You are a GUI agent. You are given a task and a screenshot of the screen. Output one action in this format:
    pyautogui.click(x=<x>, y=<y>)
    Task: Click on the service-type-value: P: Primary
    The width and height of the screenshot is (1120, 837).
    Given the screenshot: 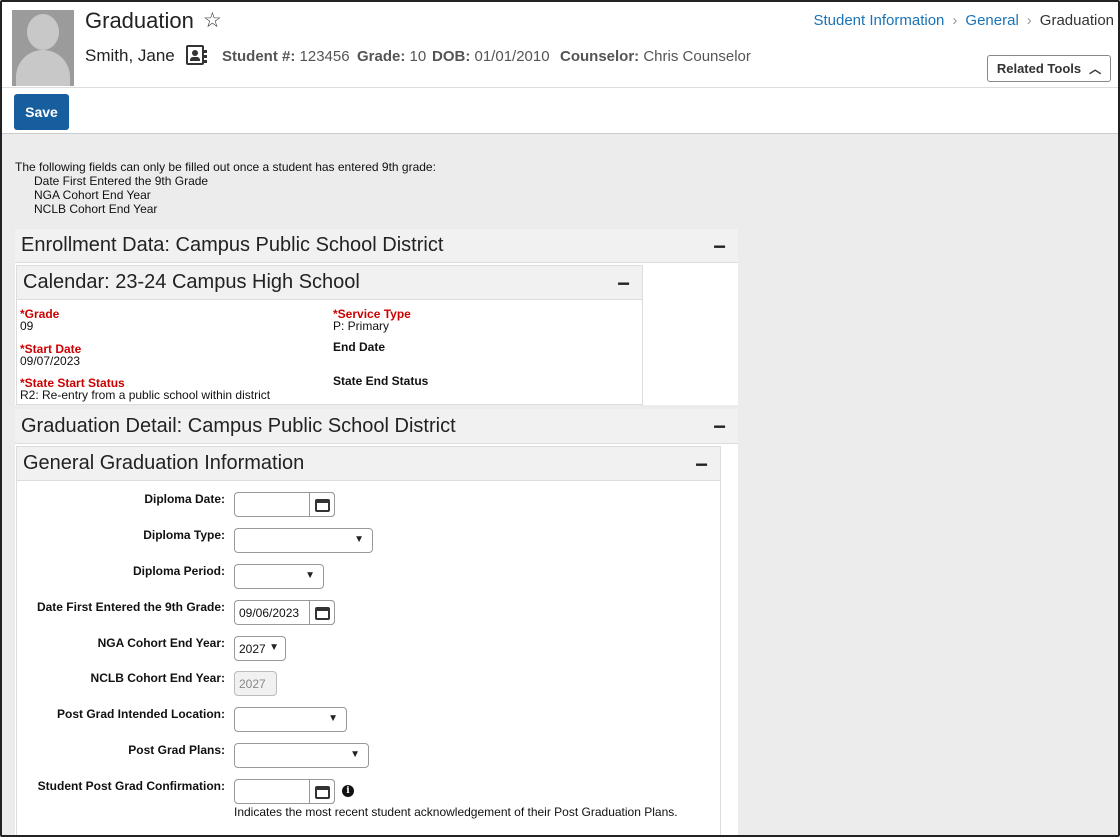 What is the action you would take?
    pyautogui.click(x=361, y=326)
    